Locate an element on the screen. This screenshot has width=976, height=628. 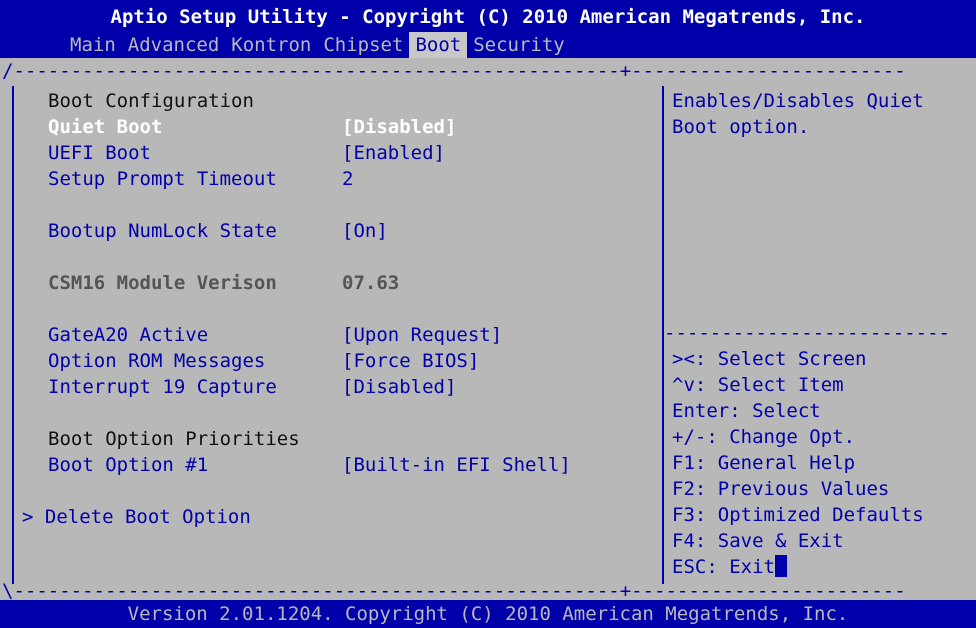
boot-option-1-label: Boot Option #1 is located at coordinates (128, 465).